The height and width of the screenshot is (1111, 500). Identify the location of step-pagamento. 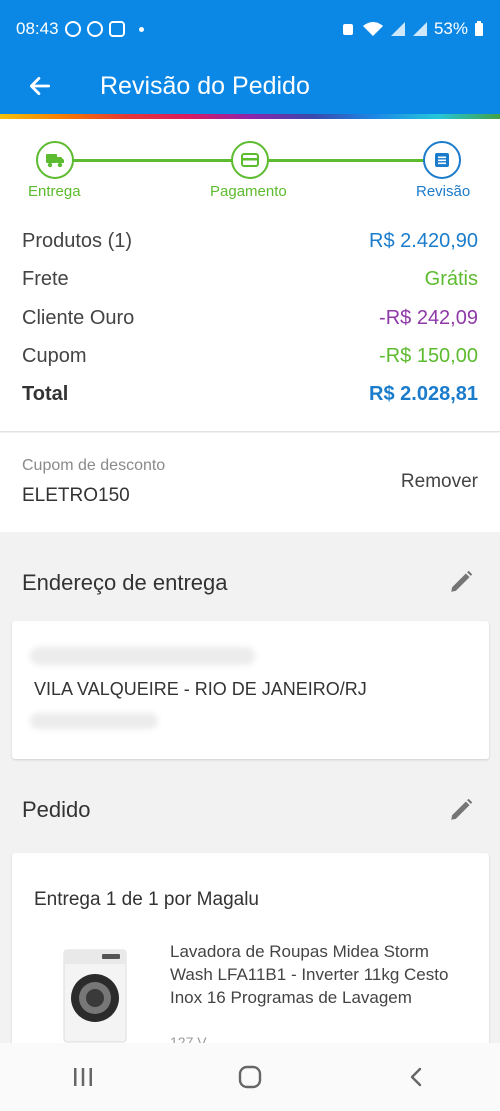
(250, 160).